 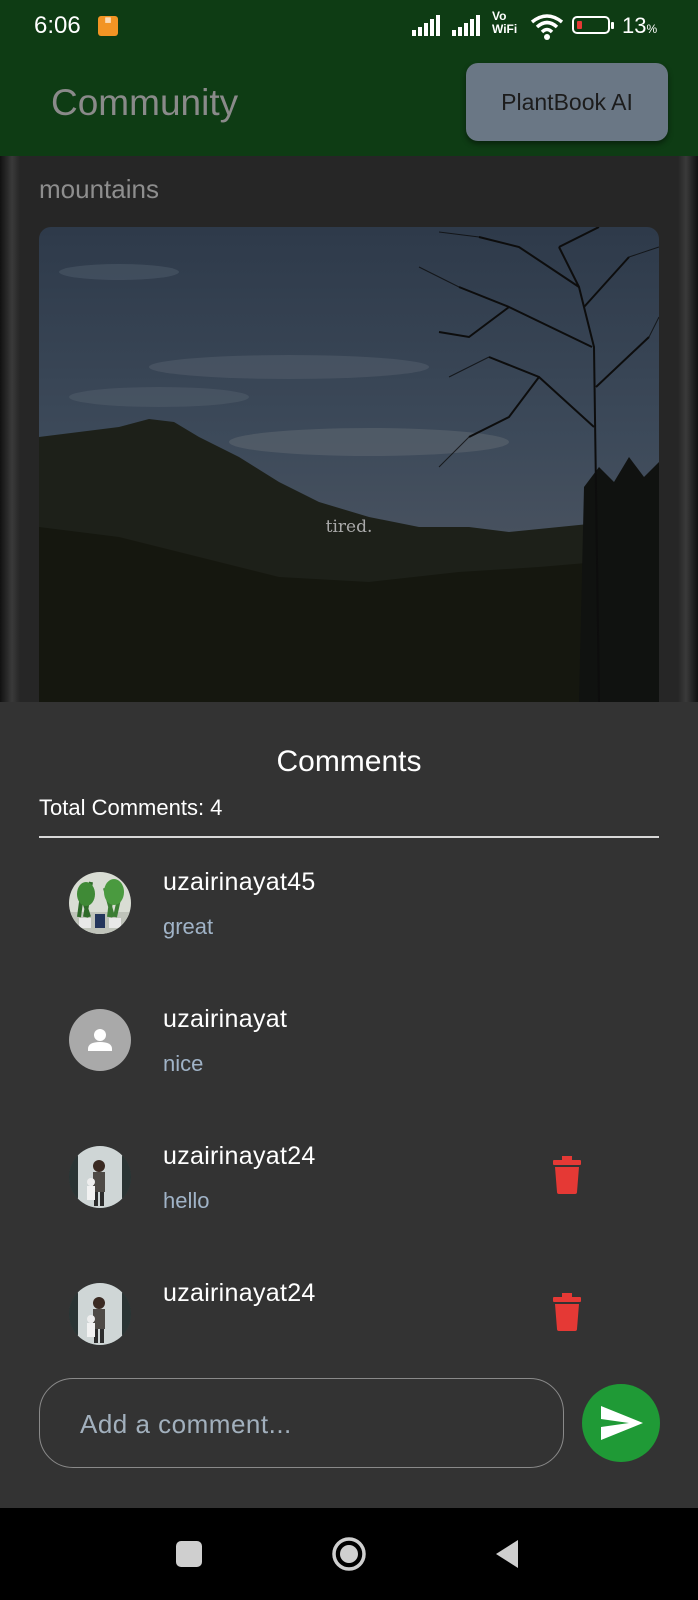 What do you see at coordinates (99, 189) in the screenshot?
I see `post-title: mountains` at bounding box center [99, 189].